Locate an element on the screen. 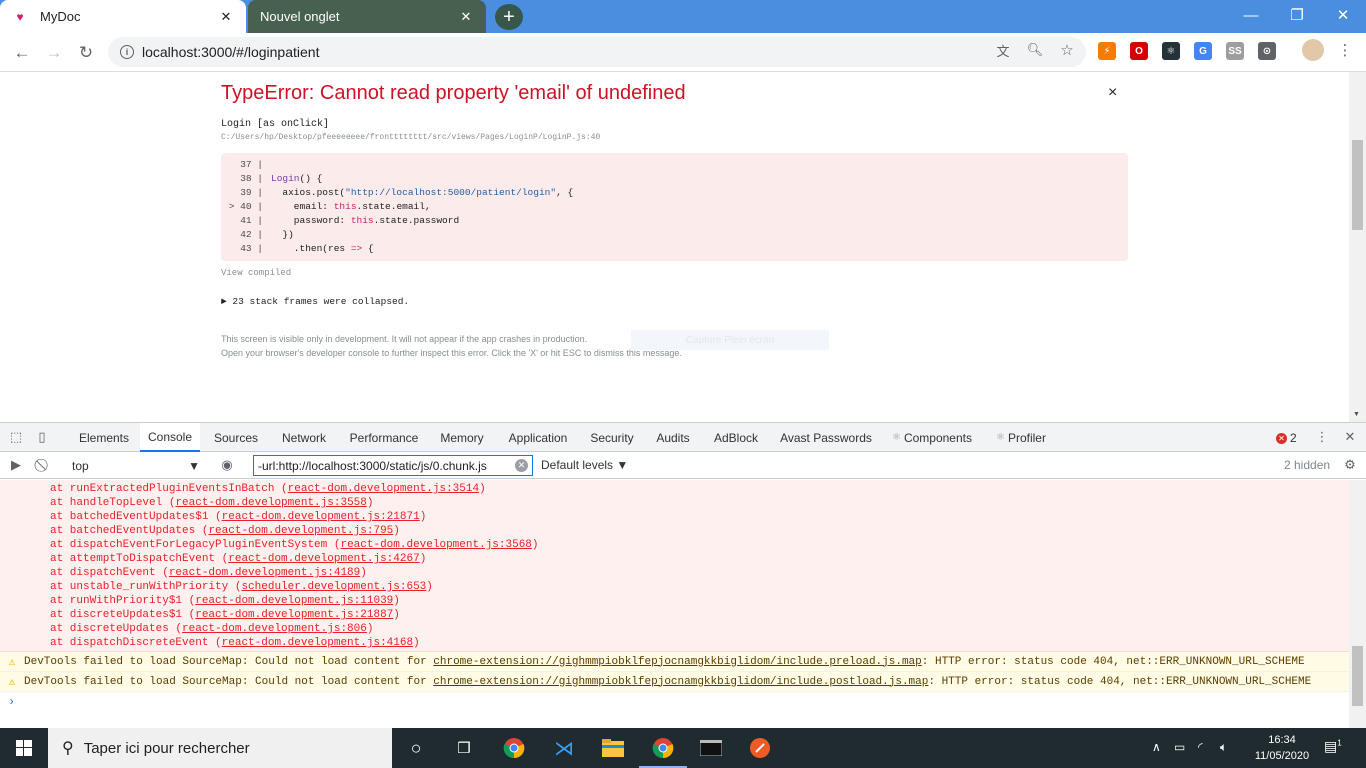 The width and height of the screenshot is (1366, 768). restore-button: ❐ is located at coordinates (1297, 15).